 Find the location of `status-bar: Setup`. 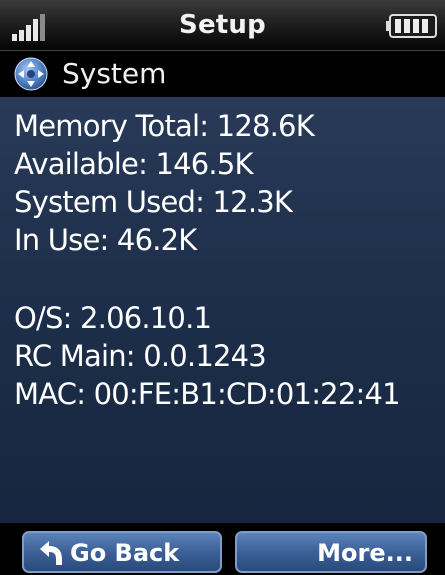

status-bar: Setup is located at coordinates (222, 25).